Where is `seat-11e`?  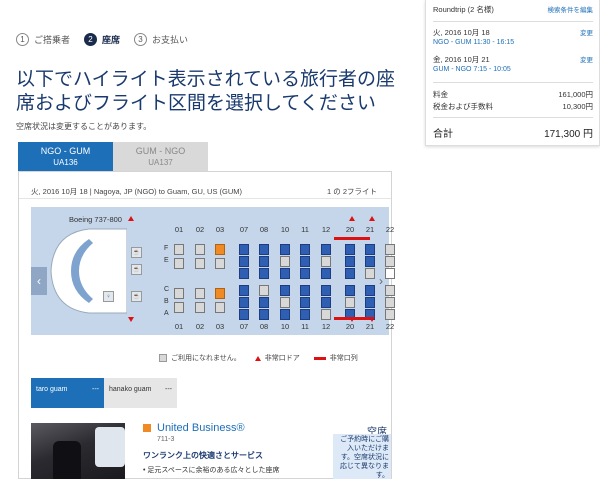 seat-11e is located at coordinates (305, 261).